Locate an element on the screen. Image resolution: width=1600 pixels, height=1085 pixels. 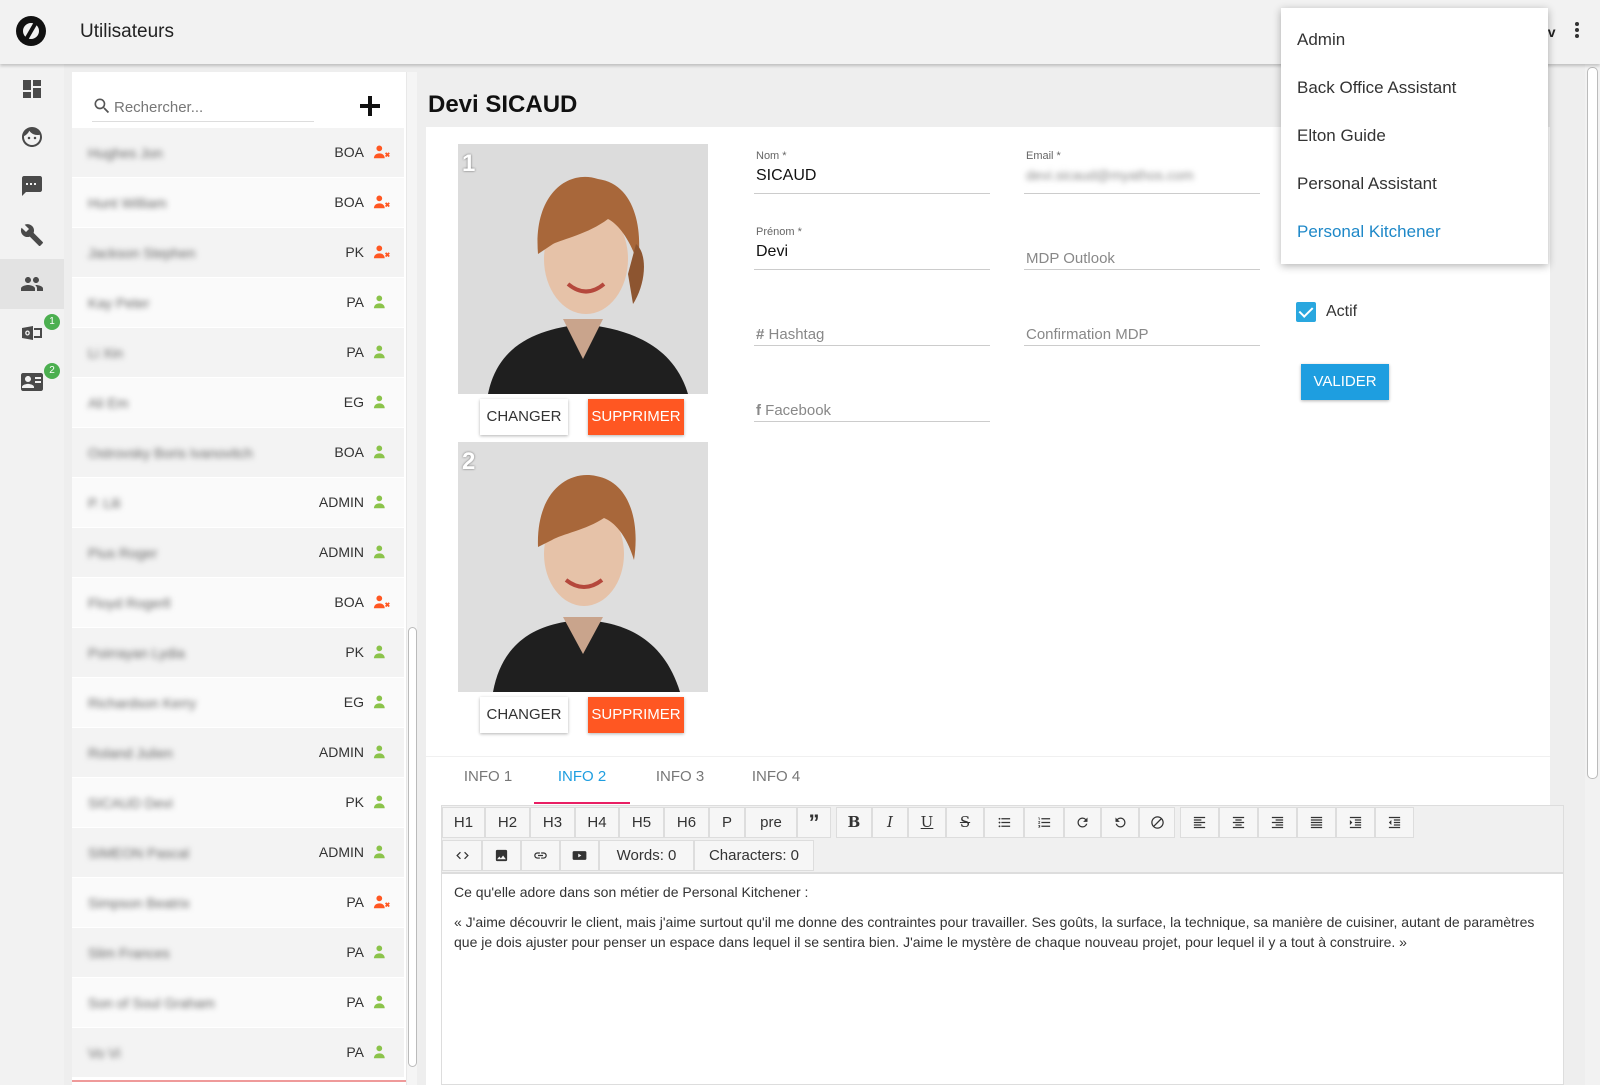
user-list-item: Roland Julien ADMIN is located at coordinates (238, 753).